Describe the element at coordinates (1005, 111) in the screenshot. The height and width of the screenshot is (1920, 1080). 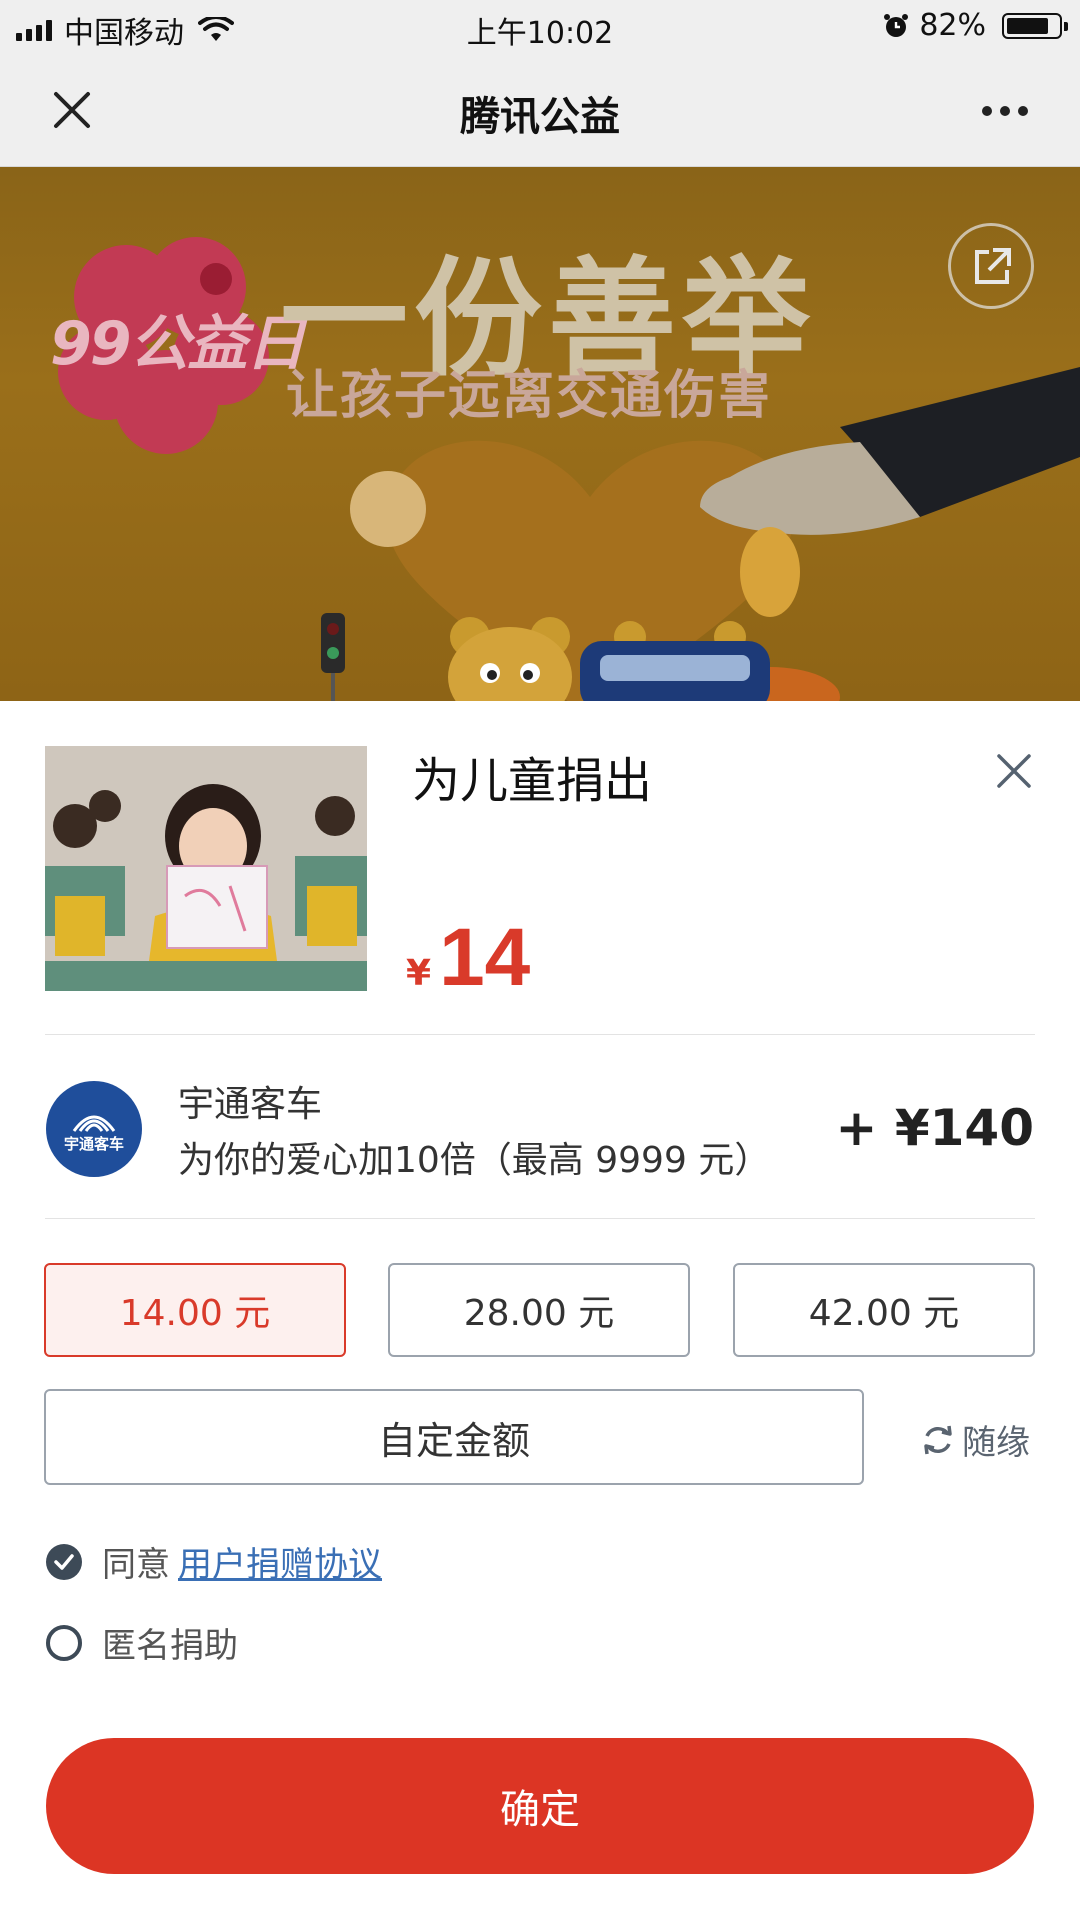
I see `more-icon` at that location.